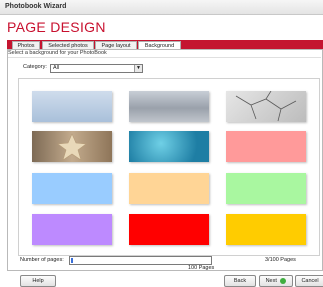 This screenshot has width=323, height=287. What do you see at coordinates (169, 106) in the screenshot?
I see `thumb-grey-clouds` at bounding box center [169, 106].